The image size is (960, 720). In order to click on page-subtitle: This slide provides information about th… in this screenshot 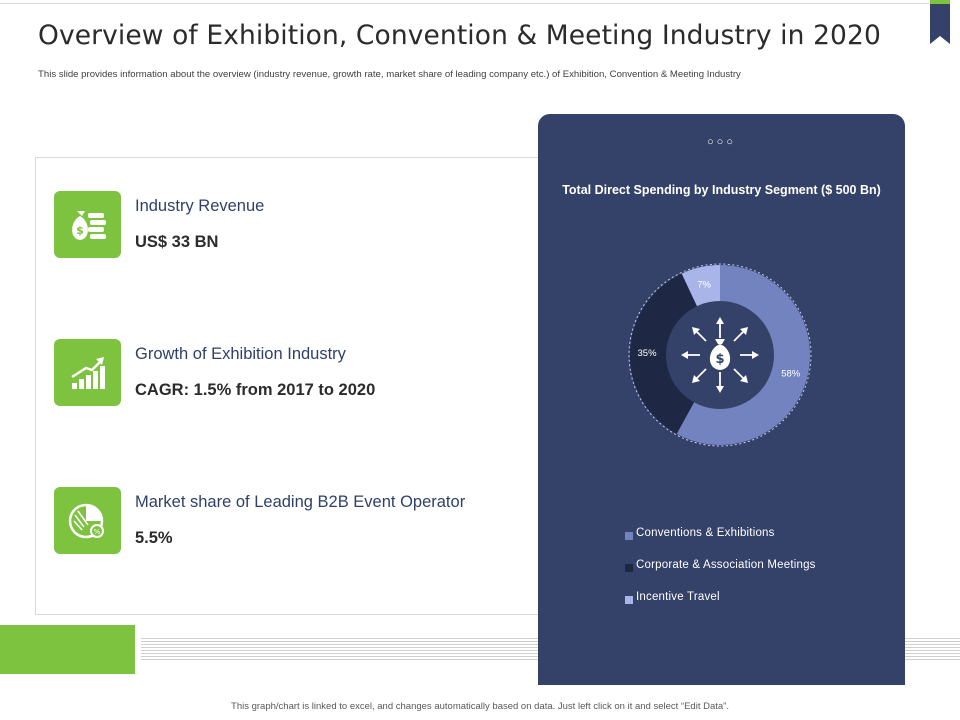, I will do `click(389, 74)`.